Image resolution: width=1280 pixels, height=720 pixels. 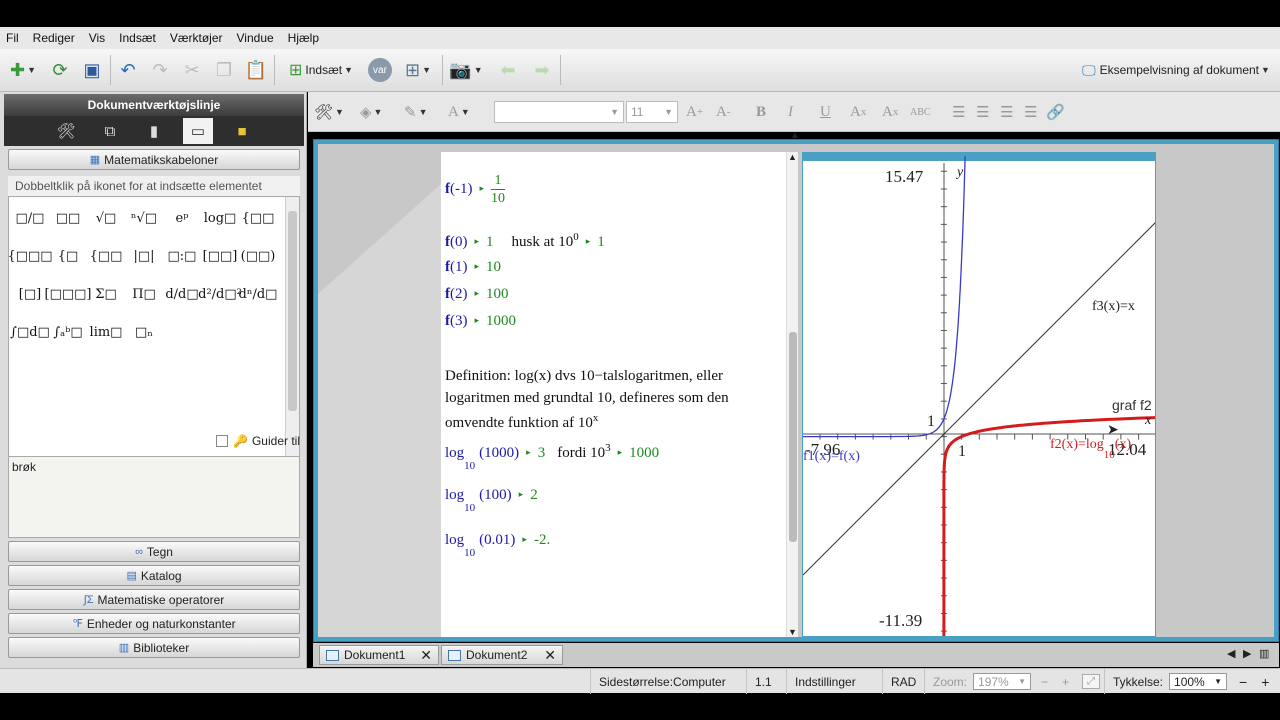 What do you see at coordinates (154, 575) in the screenshot?
I see `accordion-katalog: ▤ Katalog` at bounding box center [154, 575].